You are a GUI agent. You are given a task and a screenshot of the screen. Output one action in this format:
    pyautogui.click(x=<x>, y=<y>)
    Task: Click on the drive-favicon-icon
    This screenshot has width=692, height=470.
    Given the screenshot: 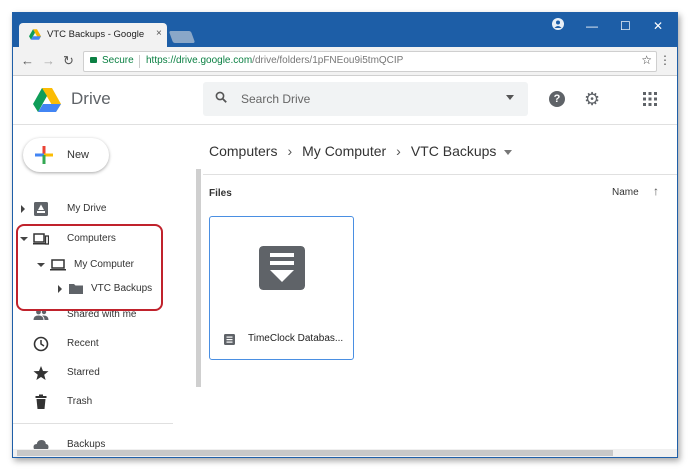 What is the action you would take?
    pyautogui.click(x=35, y=34)
    